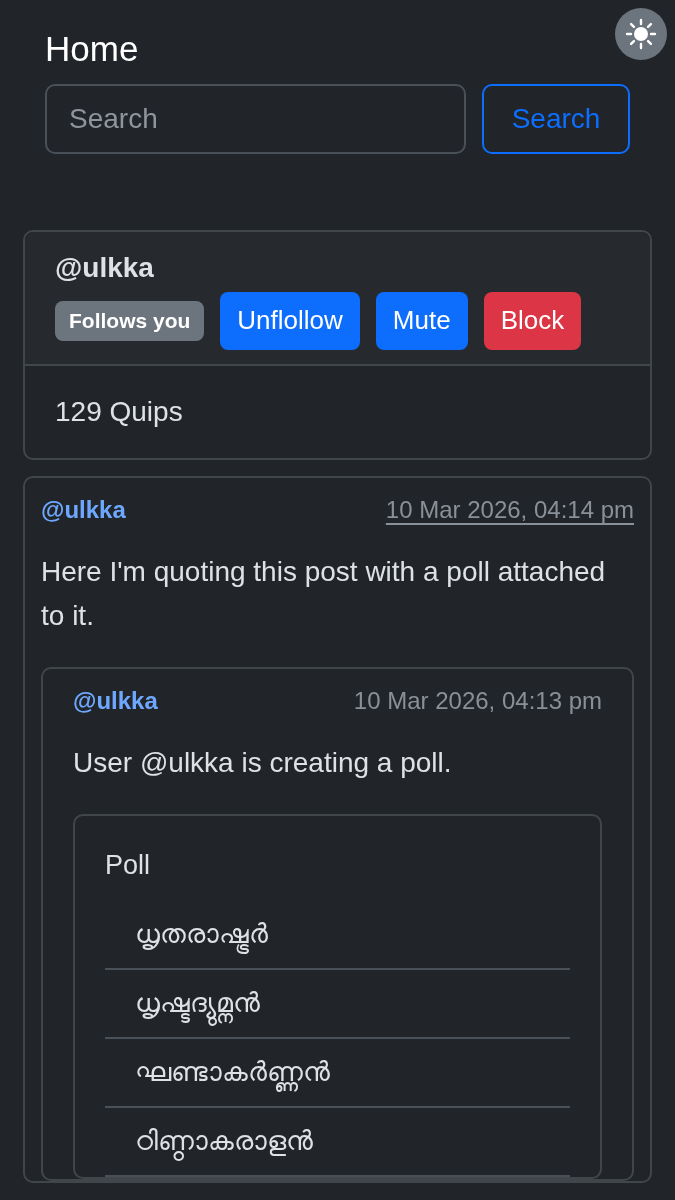 This screenshot has width=675, height=1200. What do you see at coordinates (337, 1142) in the screenshot?
I see `poll-option: ഠിണ്ഠാകരാളൻ` at bounding box center [337, 1142].